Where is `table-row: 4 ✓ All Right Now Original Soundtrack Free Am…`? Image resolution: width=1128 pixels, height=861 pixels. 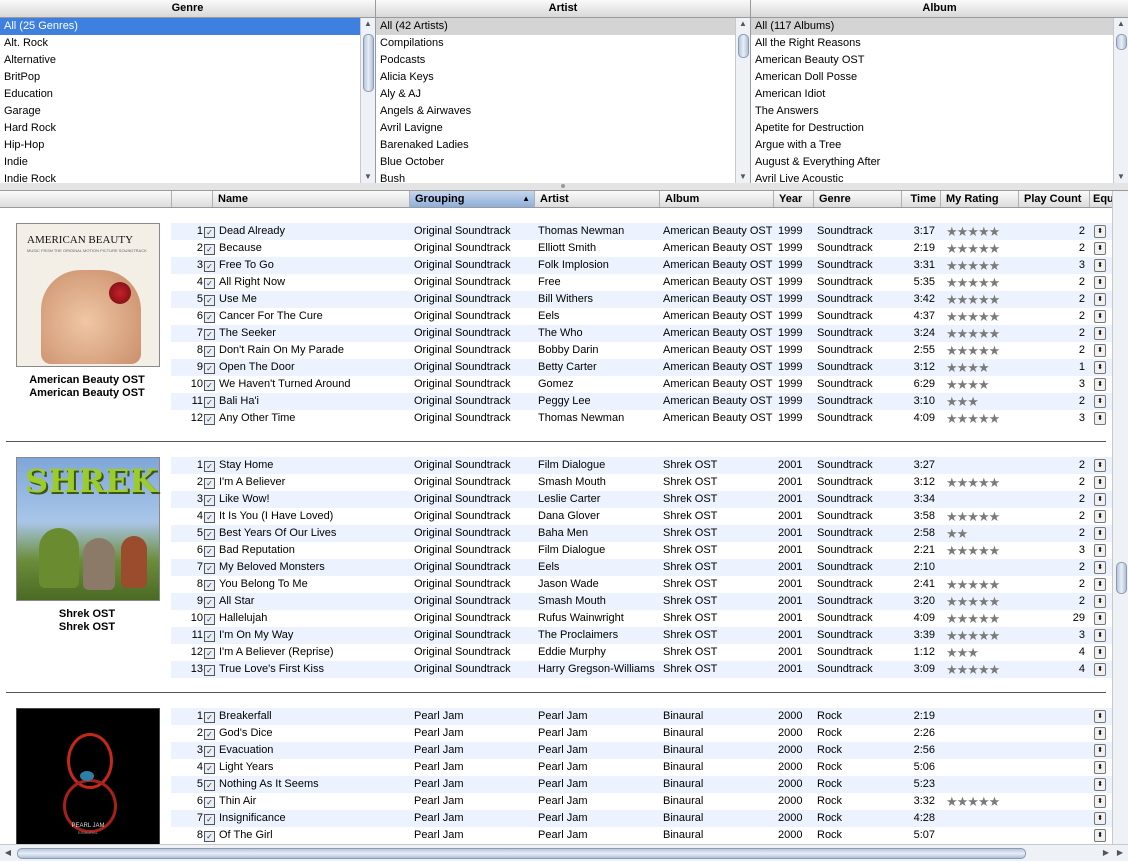
table-row: 4 ✓ All Right Now Original Soundtrack Free Am… is located at coordinates (641, 282).